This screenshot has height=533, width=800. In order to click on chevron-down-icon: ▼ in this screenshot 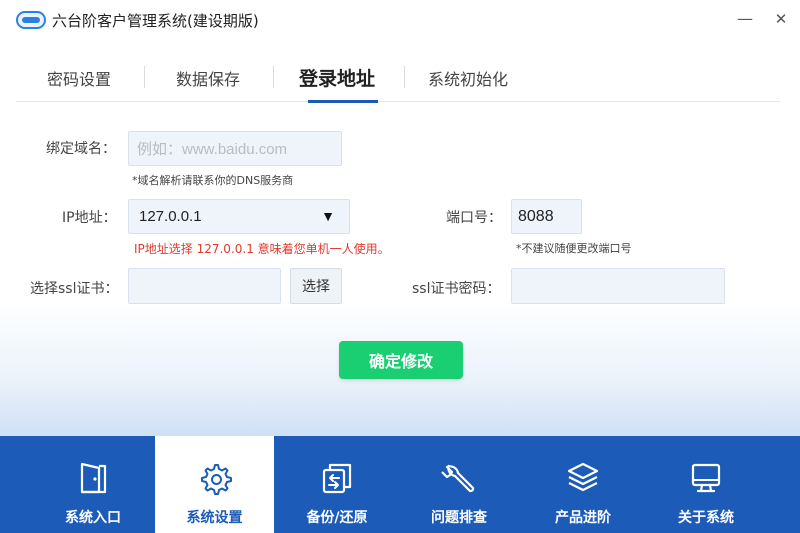, I will do `click(328, 216)`.